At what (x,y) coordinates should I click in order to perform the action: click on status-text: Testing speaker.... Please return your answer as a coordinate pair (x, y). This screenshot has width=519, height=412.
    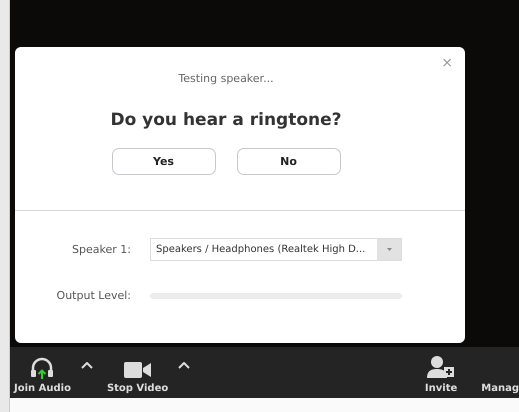
    Looking at the image, I should click on (226, 78).